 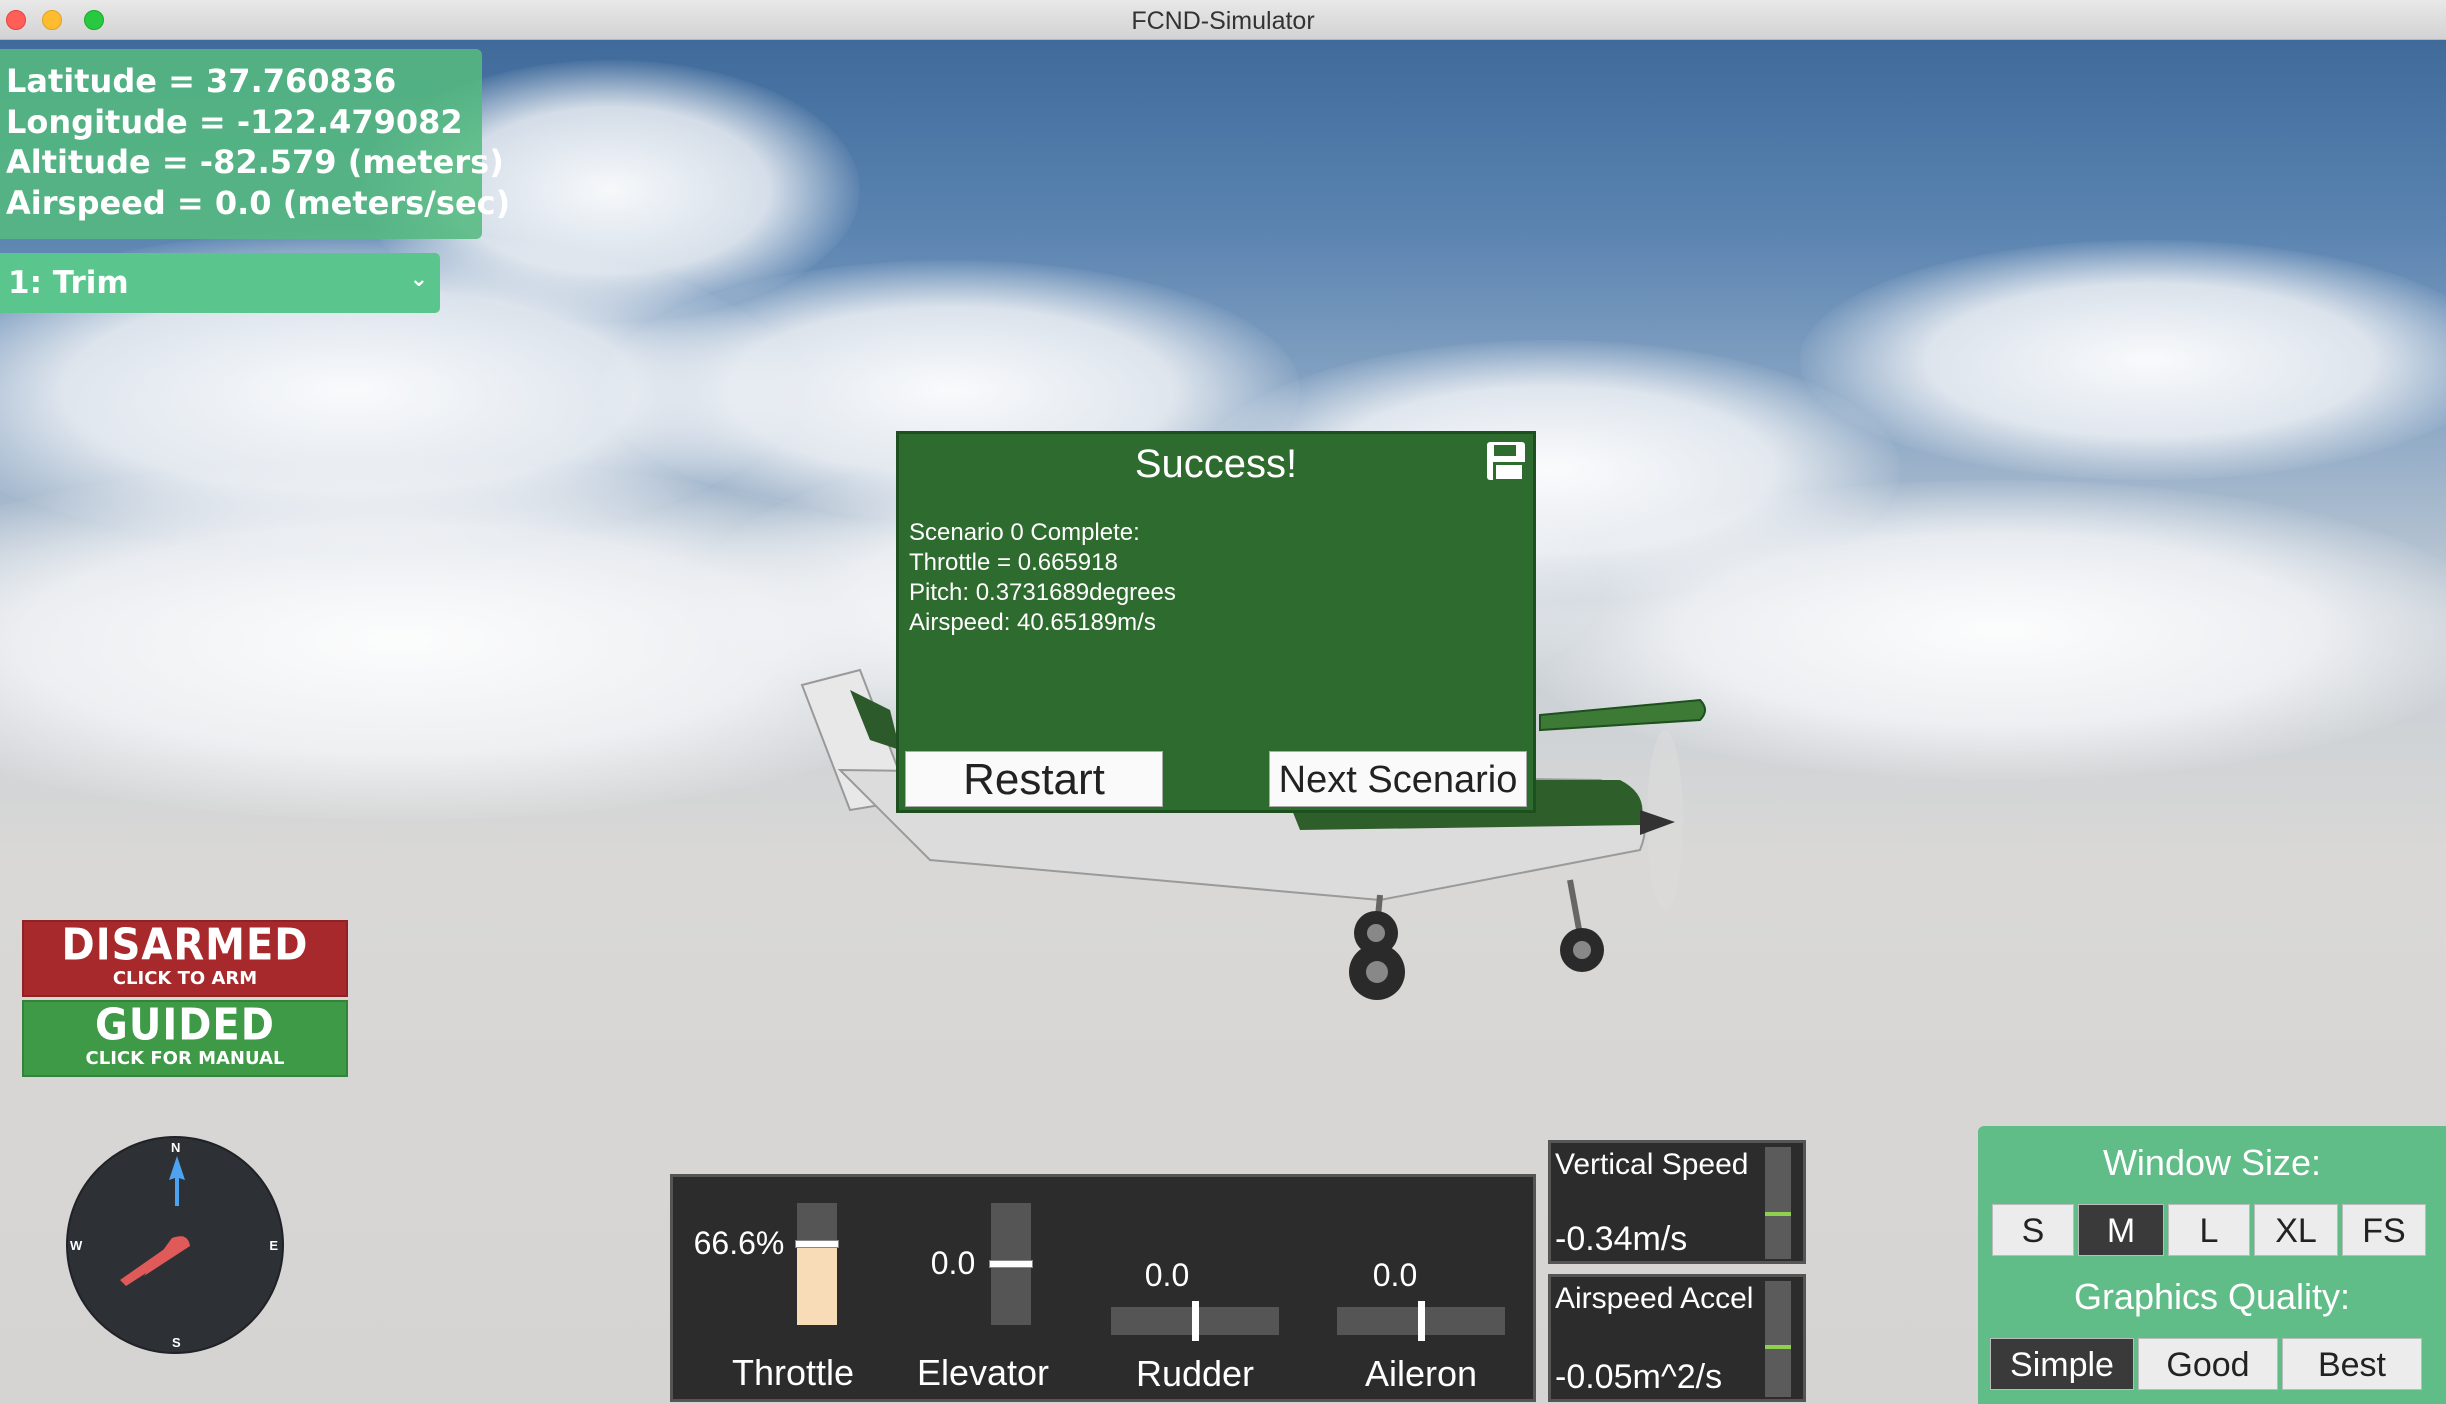 What do you see at coordinates (1778, 1213) in the screenshot?
I see `vertical-speed-marker` at bounding box center [1778, 1213].